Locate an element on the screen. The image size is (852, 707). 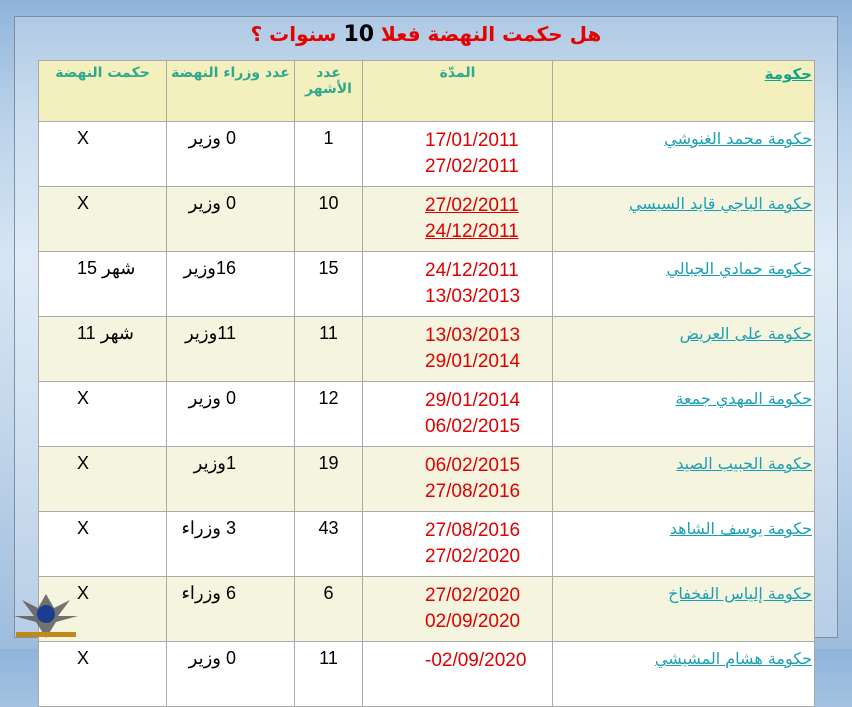
government-link: حكومة الحبيب الصيد is located at coordinates (744, 463).